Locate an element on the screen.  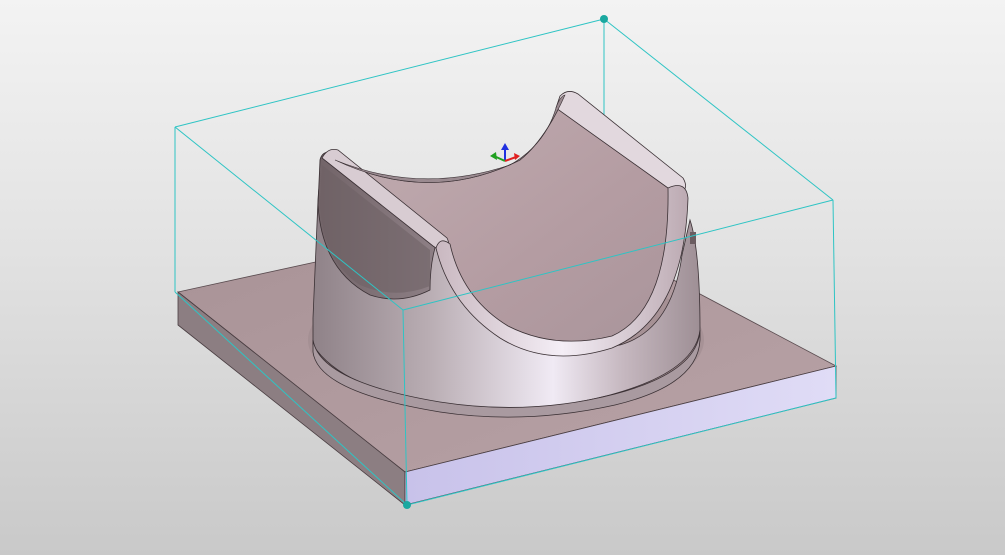
y-axis-arrow is located at coordinates (493, 156).